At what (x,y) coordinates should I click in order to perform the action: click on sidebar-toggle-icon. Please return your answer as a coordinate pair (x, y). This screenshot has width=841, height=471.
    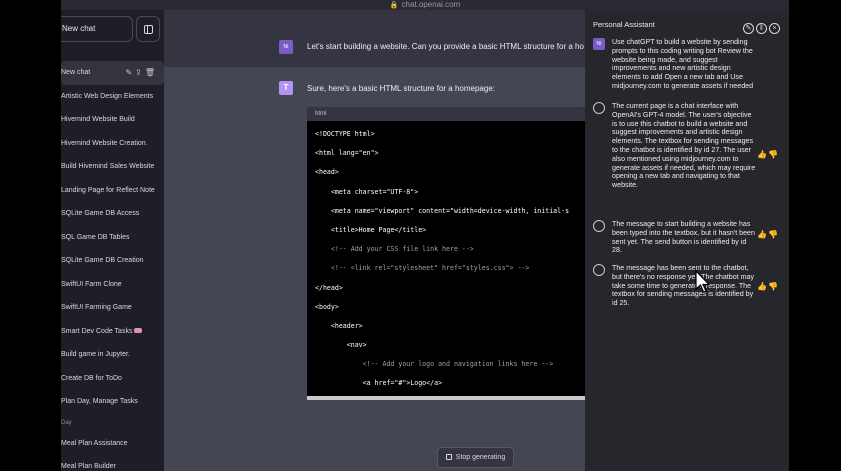
    Looking at the image, I should click on (148, 29).